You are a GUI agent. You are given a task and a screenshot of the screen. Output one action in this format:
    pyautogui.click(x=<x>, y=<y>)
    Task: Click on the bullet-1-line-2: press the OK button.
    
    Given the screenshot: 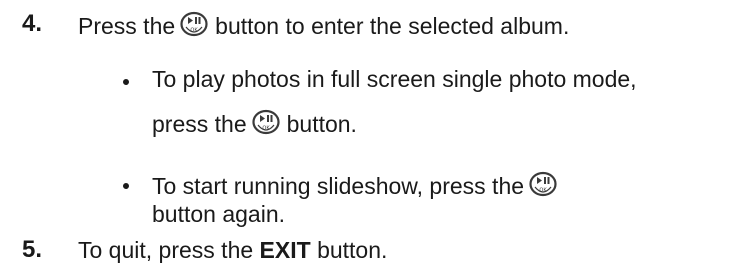 What is the action you would take?
    pyautogui.click(x=254, y=123)
    